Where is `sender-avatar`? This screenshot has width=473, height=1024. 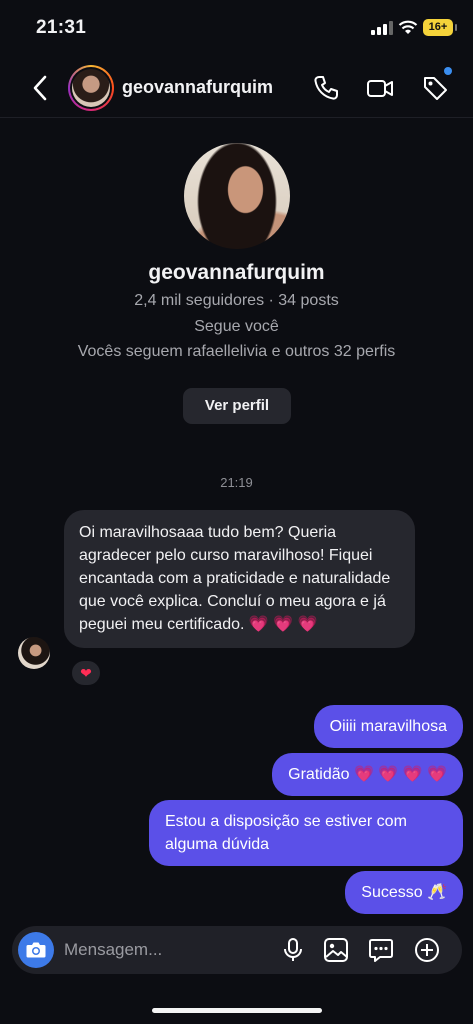
sender-avatar is located at coordinates (34, 653).